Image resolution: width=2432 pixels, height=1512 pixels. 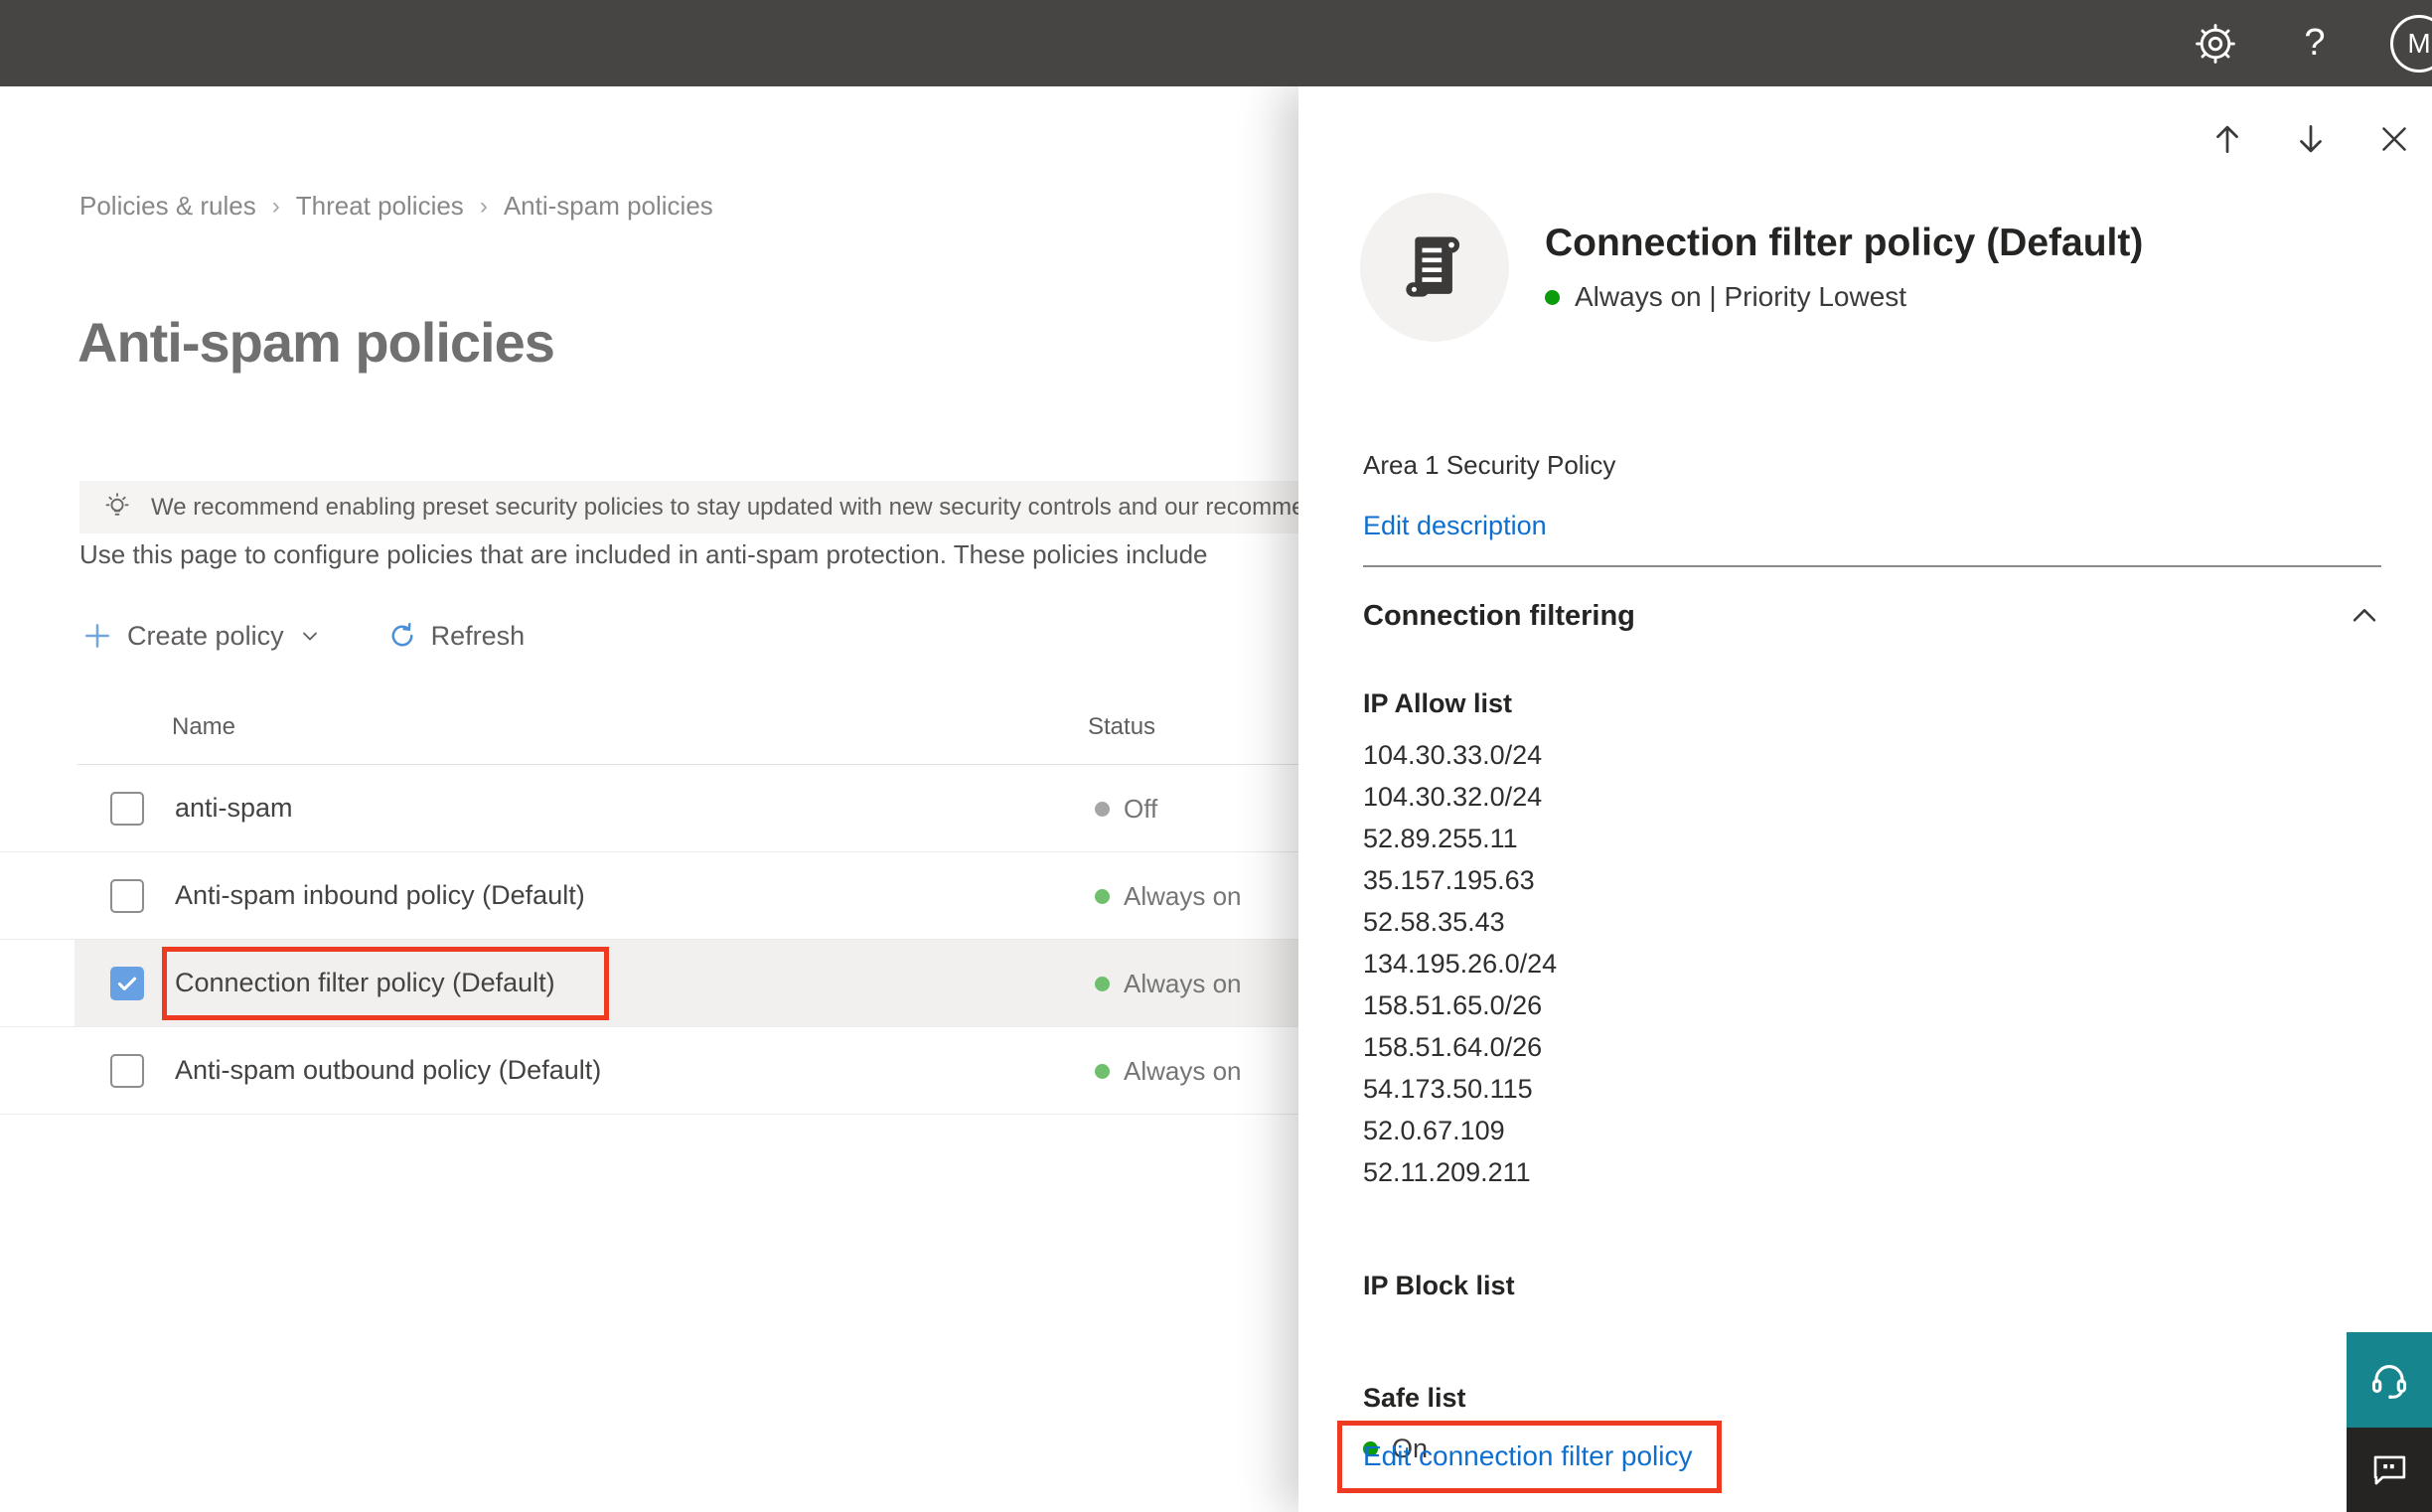 I want to click on page-title: Anti-spam policies, so click(x=316, y=342).